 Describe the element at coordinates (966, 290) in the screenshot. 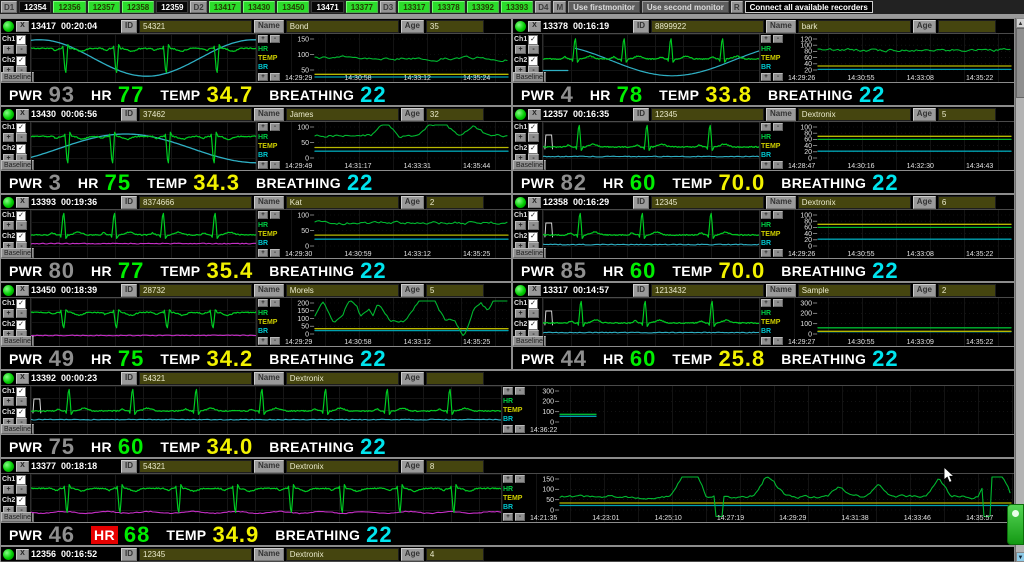

I see `age-field: 2` at that location.